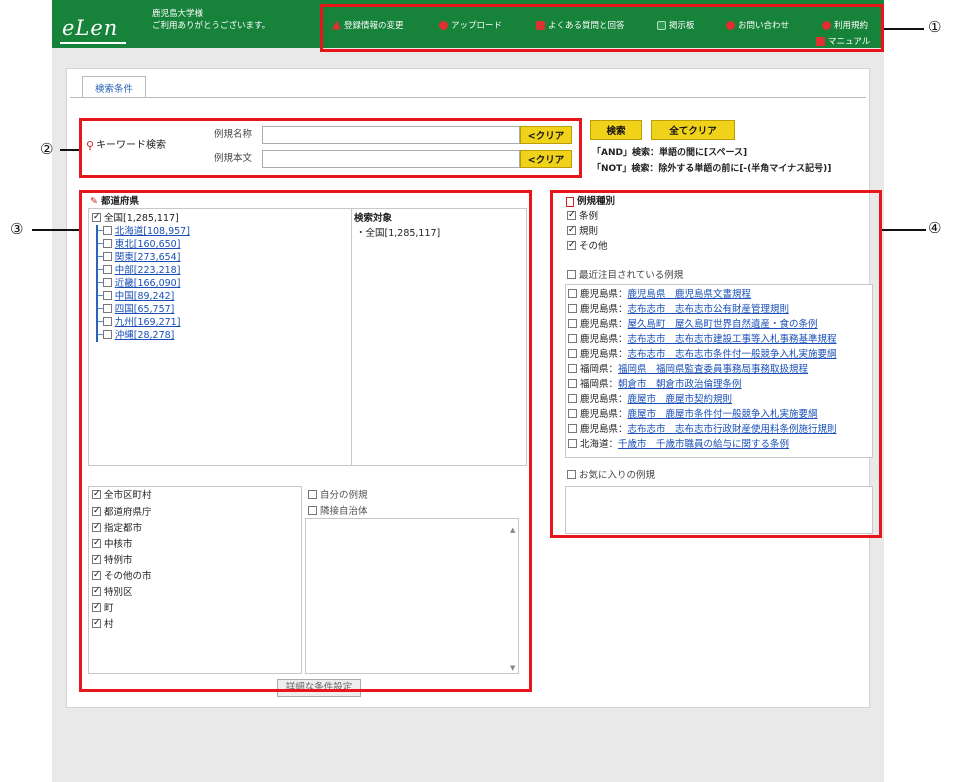 This screenshot has width=962, height=782. Describe the element at coordinates (693, 130) in the screenshot. I see `clear-all-button: 全てクリア` at that location.